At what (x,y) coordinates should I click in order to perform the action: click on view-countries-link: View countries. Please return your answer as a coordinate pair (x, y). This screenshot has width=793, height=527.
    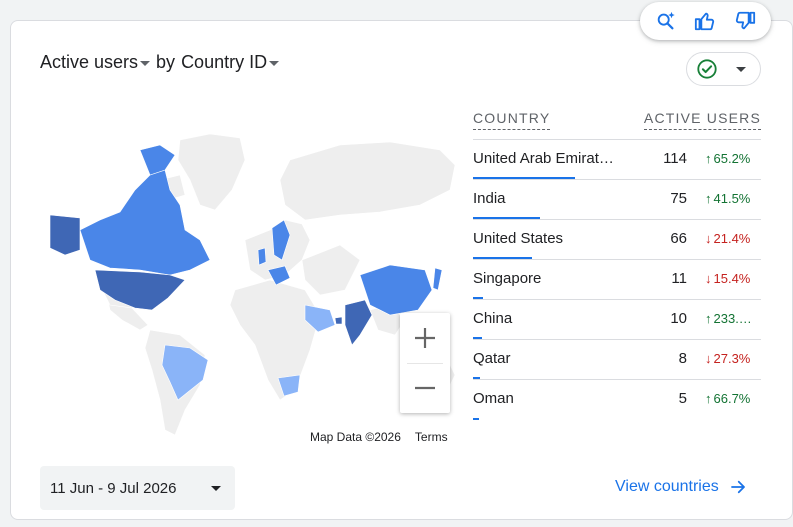
    Looking at the image, I should click on (681, 487).